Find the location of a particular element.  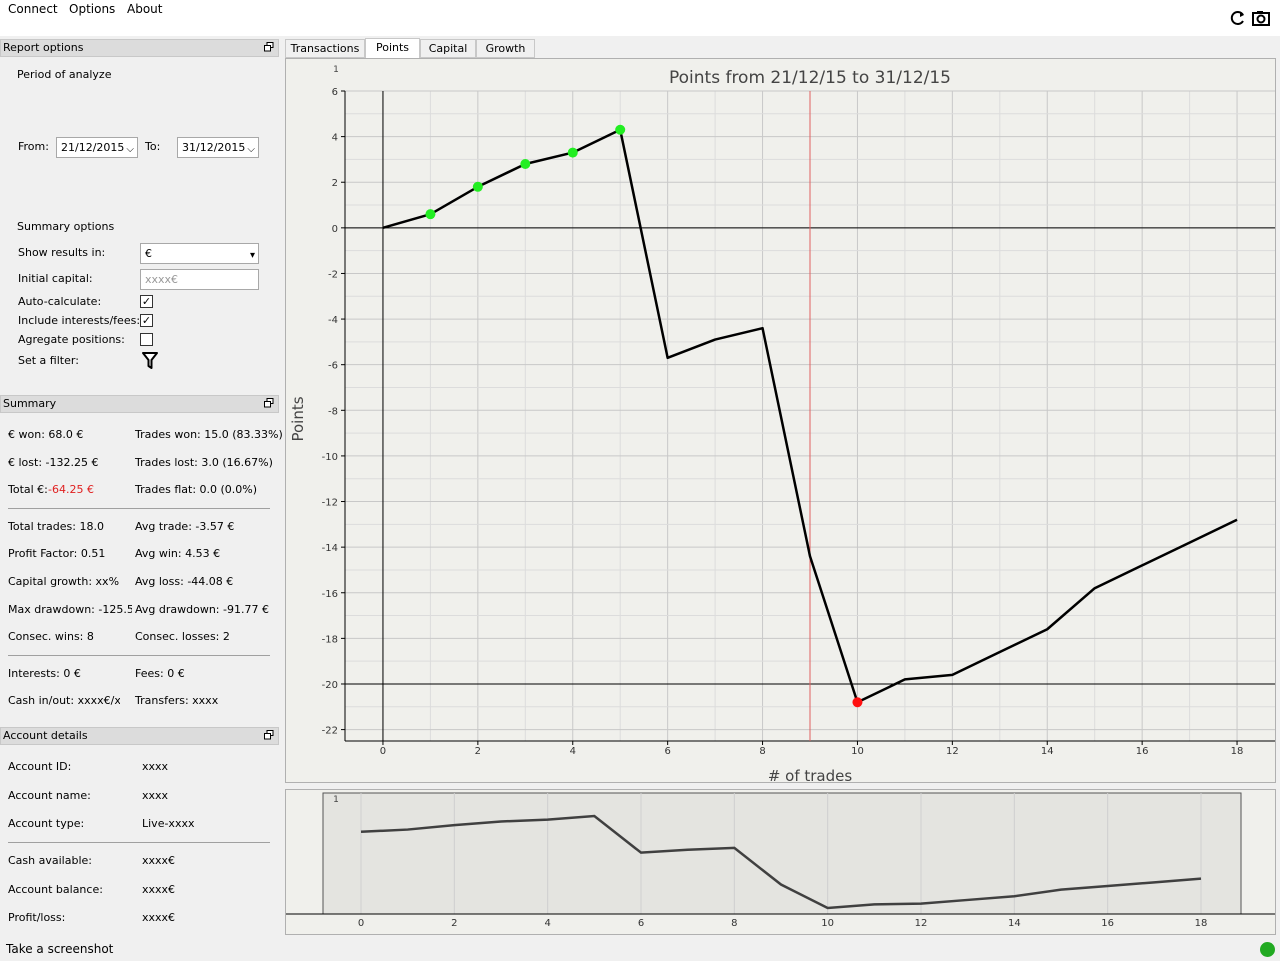

y-tick-label: -18 is located at coordinates (330, 639).